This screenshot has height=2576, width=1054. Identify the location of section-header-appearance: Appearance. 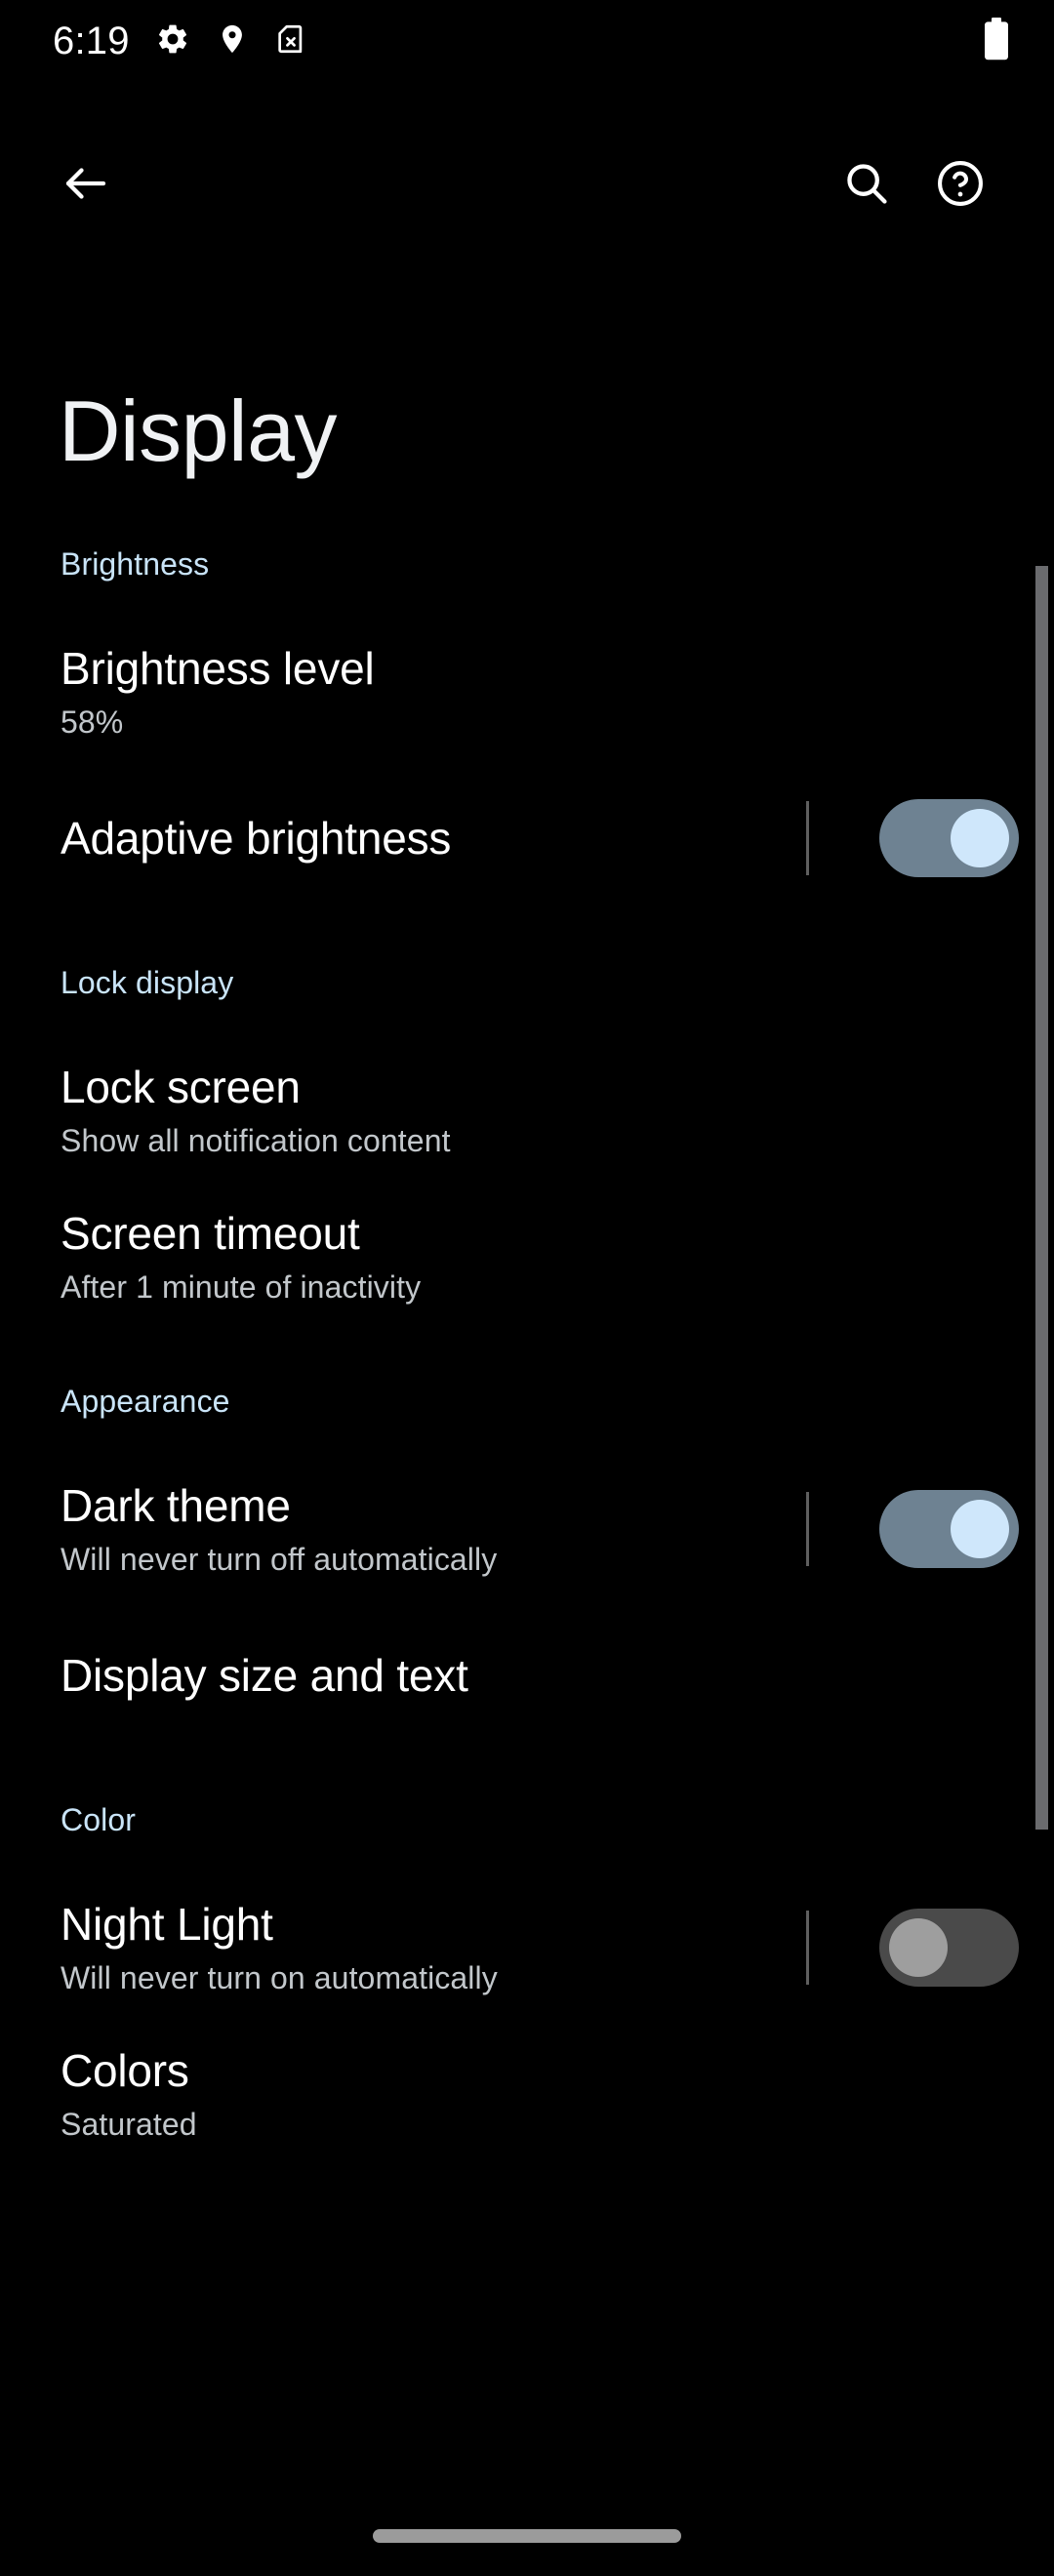
(145, 1401).